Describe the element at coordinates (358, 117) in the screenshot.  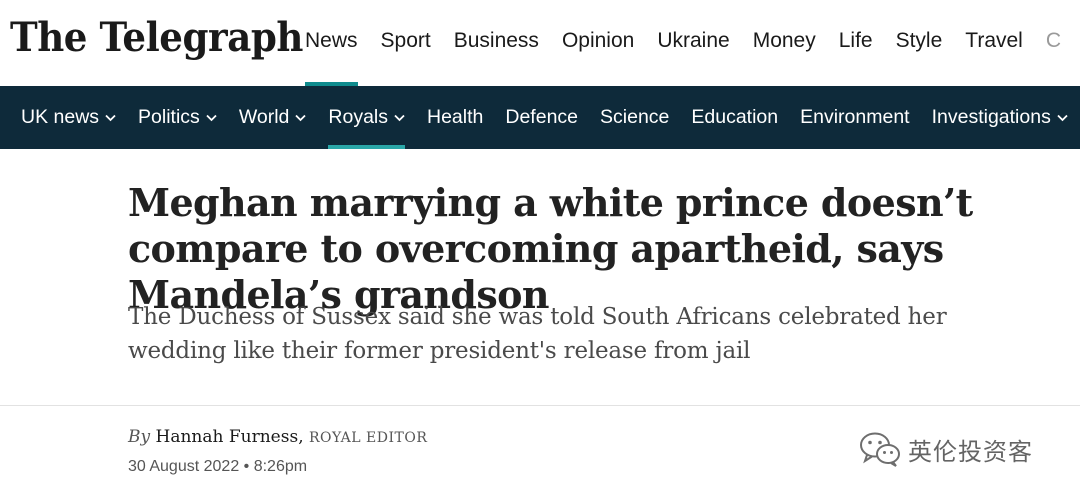
I see `section-item-label: Royals` at that location.